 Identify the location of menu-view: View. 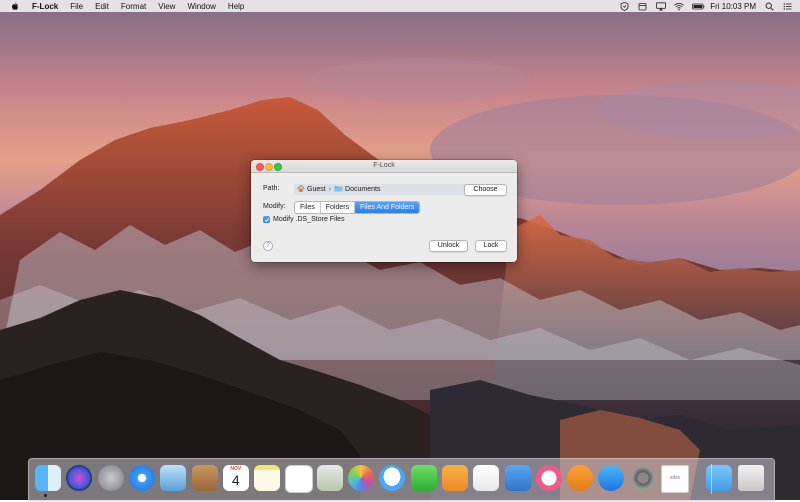
(166, 6).